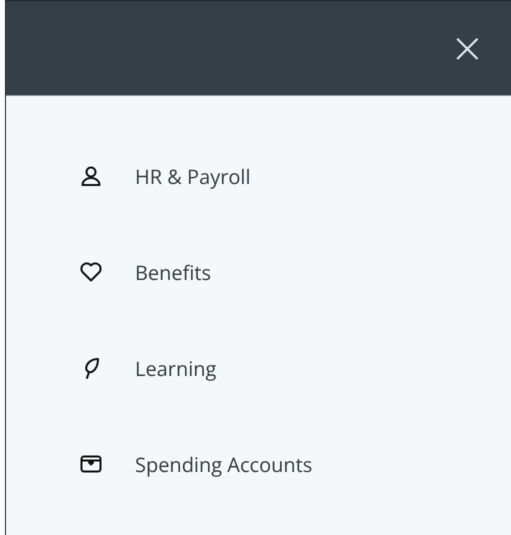 This screenshot has width=511, height=535. What do you see at coordinates (173, 272) in the screenshot?
I see `menu-item: Benefits` at bounding box center [173, 272].